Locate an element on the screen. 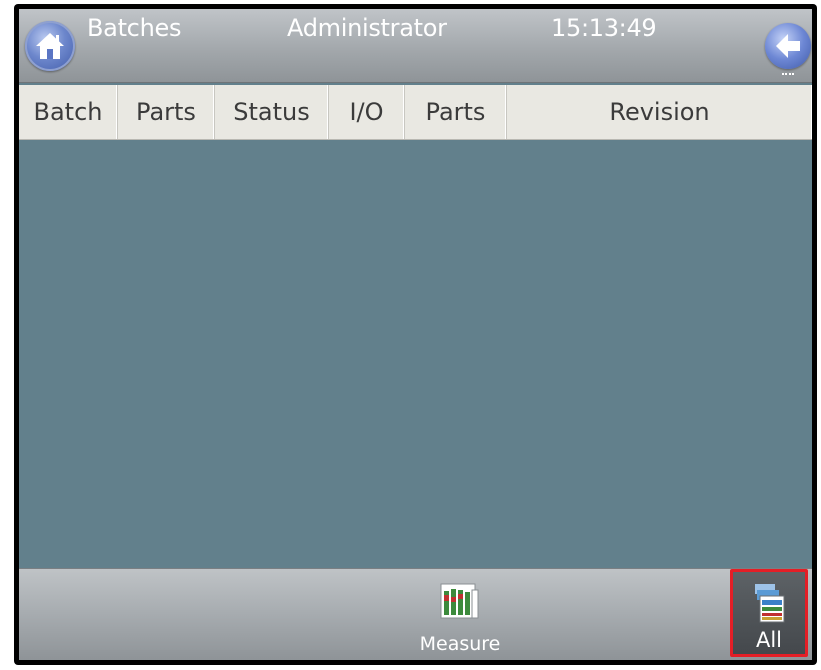 The image size is (821, 670). column-header-parts: Parts is located at coordinates (166, 112).